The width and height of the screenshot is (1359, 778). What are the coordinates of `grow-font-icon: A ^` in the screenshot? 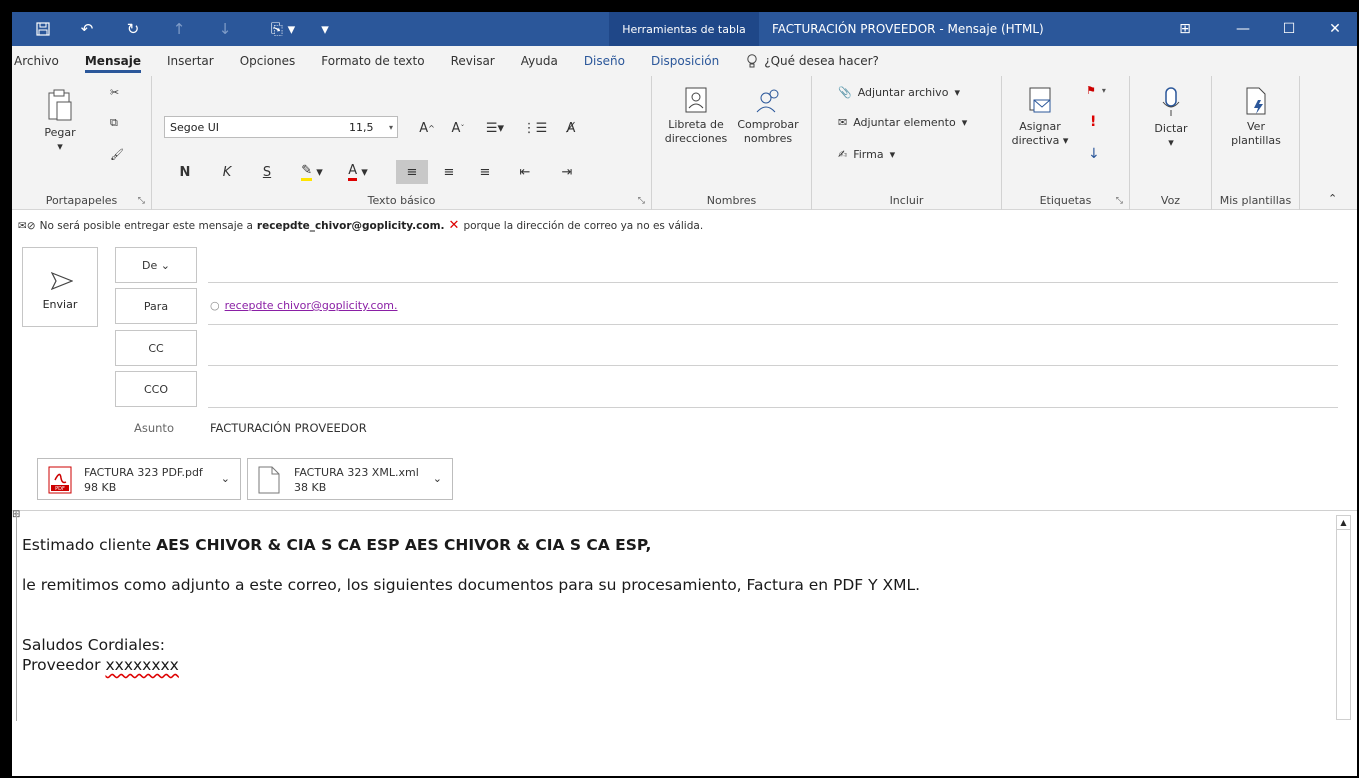 It's located at (427, 128).